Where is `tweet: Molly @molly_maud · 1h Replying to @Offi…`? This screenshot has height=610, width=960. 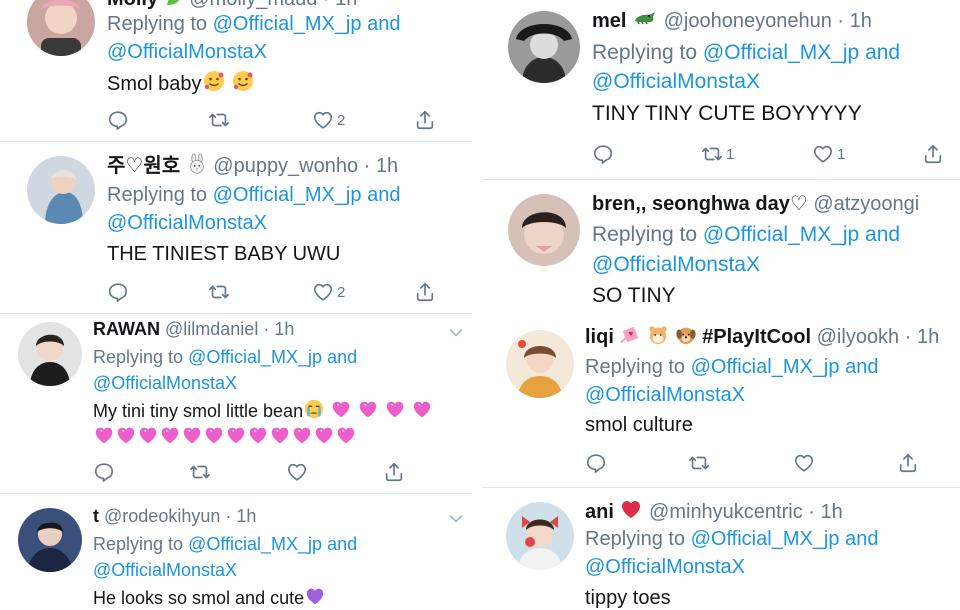 tweet: Molly @molly_maud · 1h Replying to @Offi… is located at coordinates (236, 71).